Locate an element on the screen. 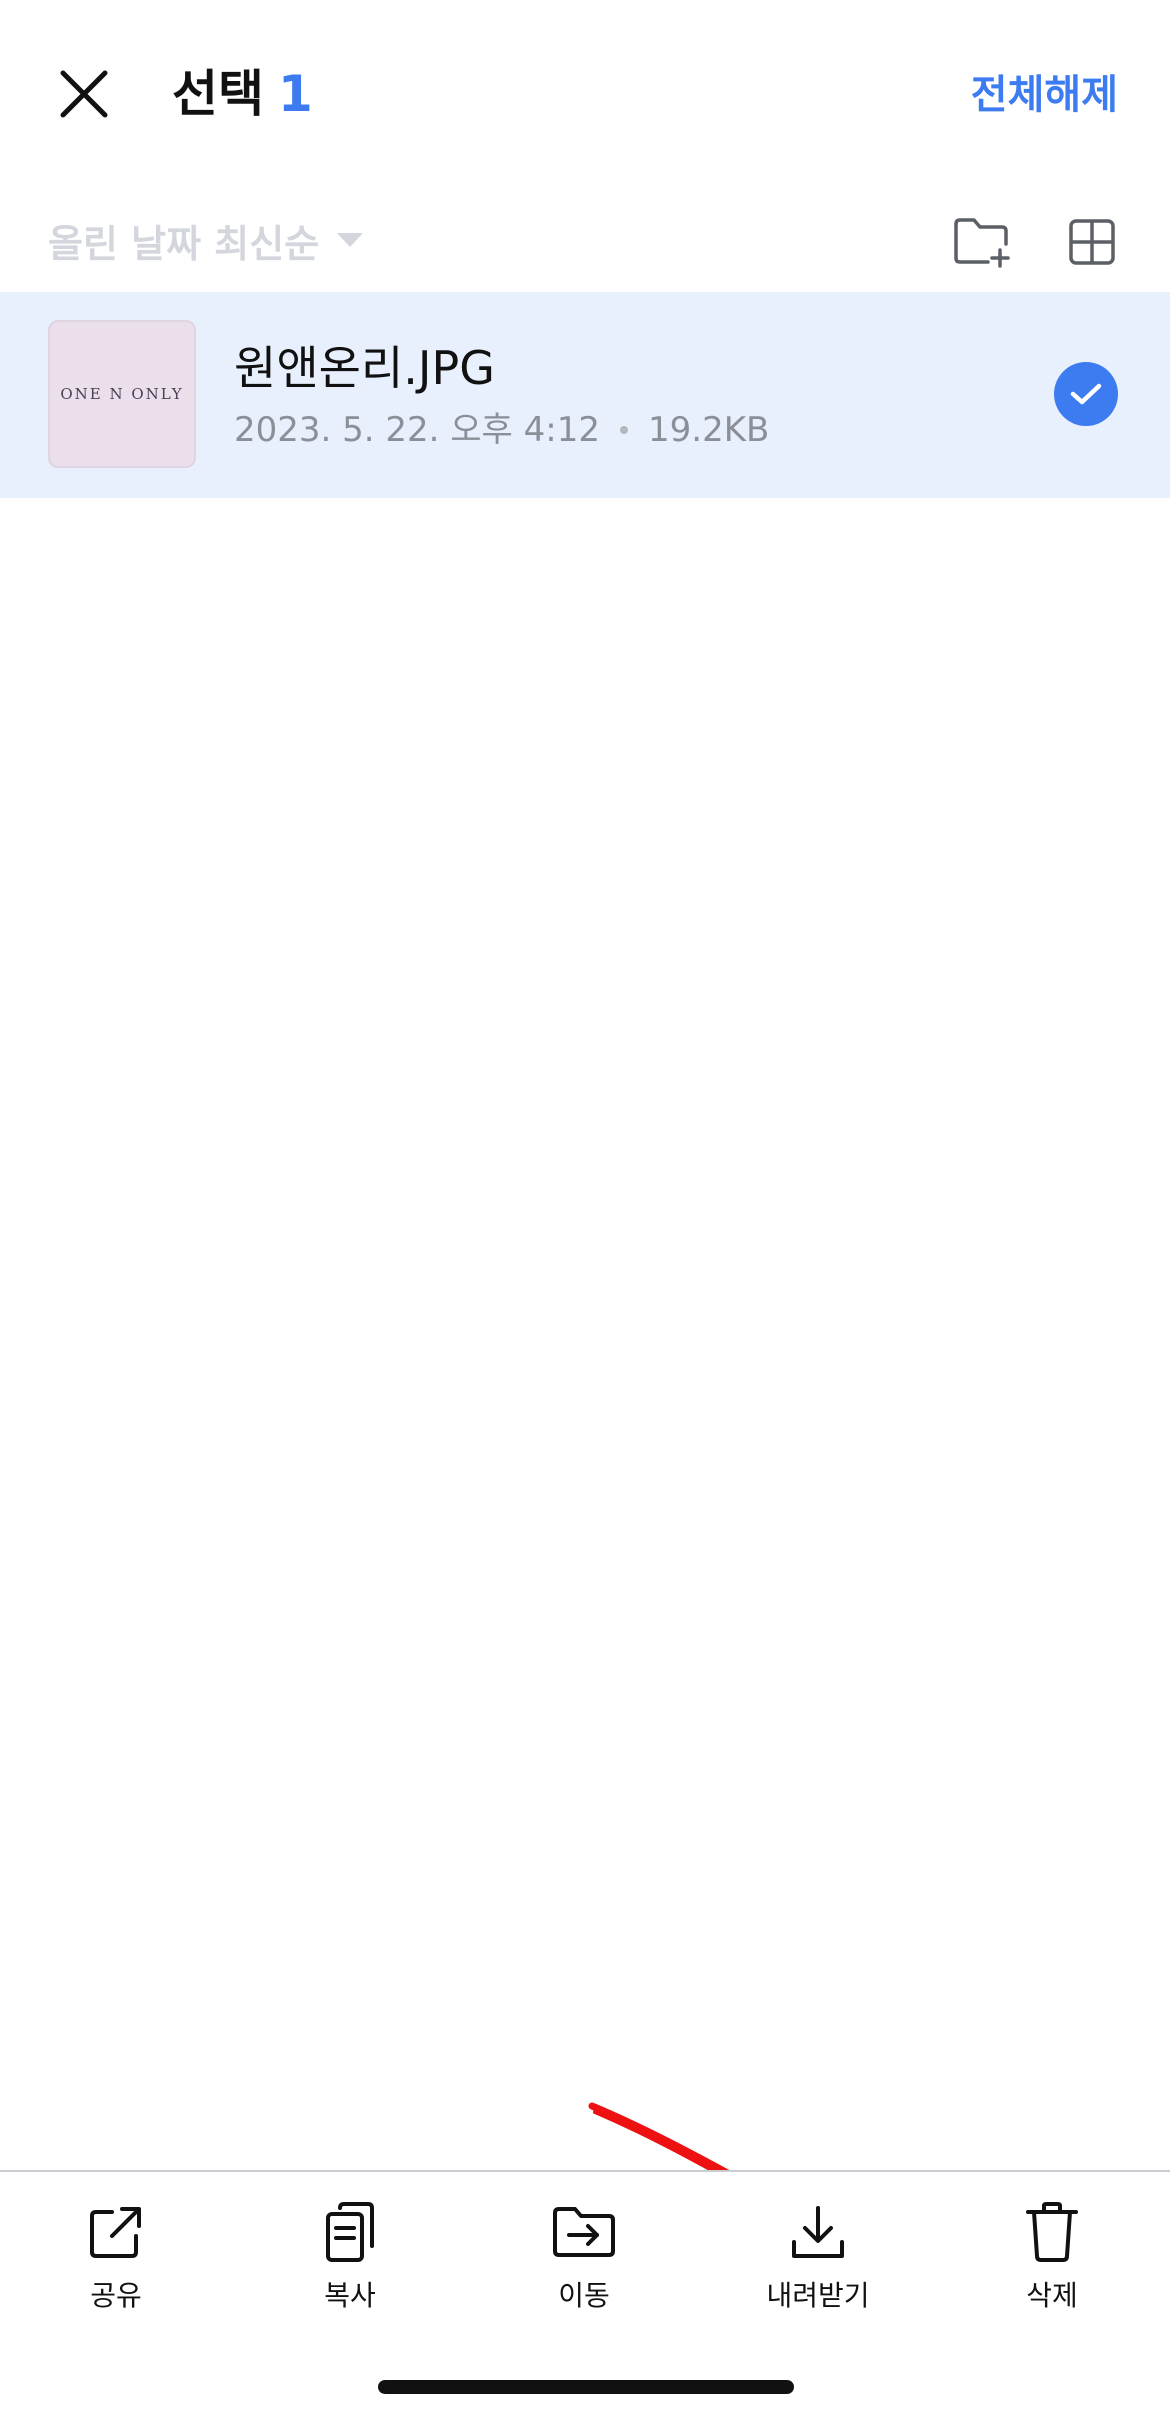 The width and height of the screenshot is (1170, 2422). grid-view-button is located at coordinates (1092, 242).